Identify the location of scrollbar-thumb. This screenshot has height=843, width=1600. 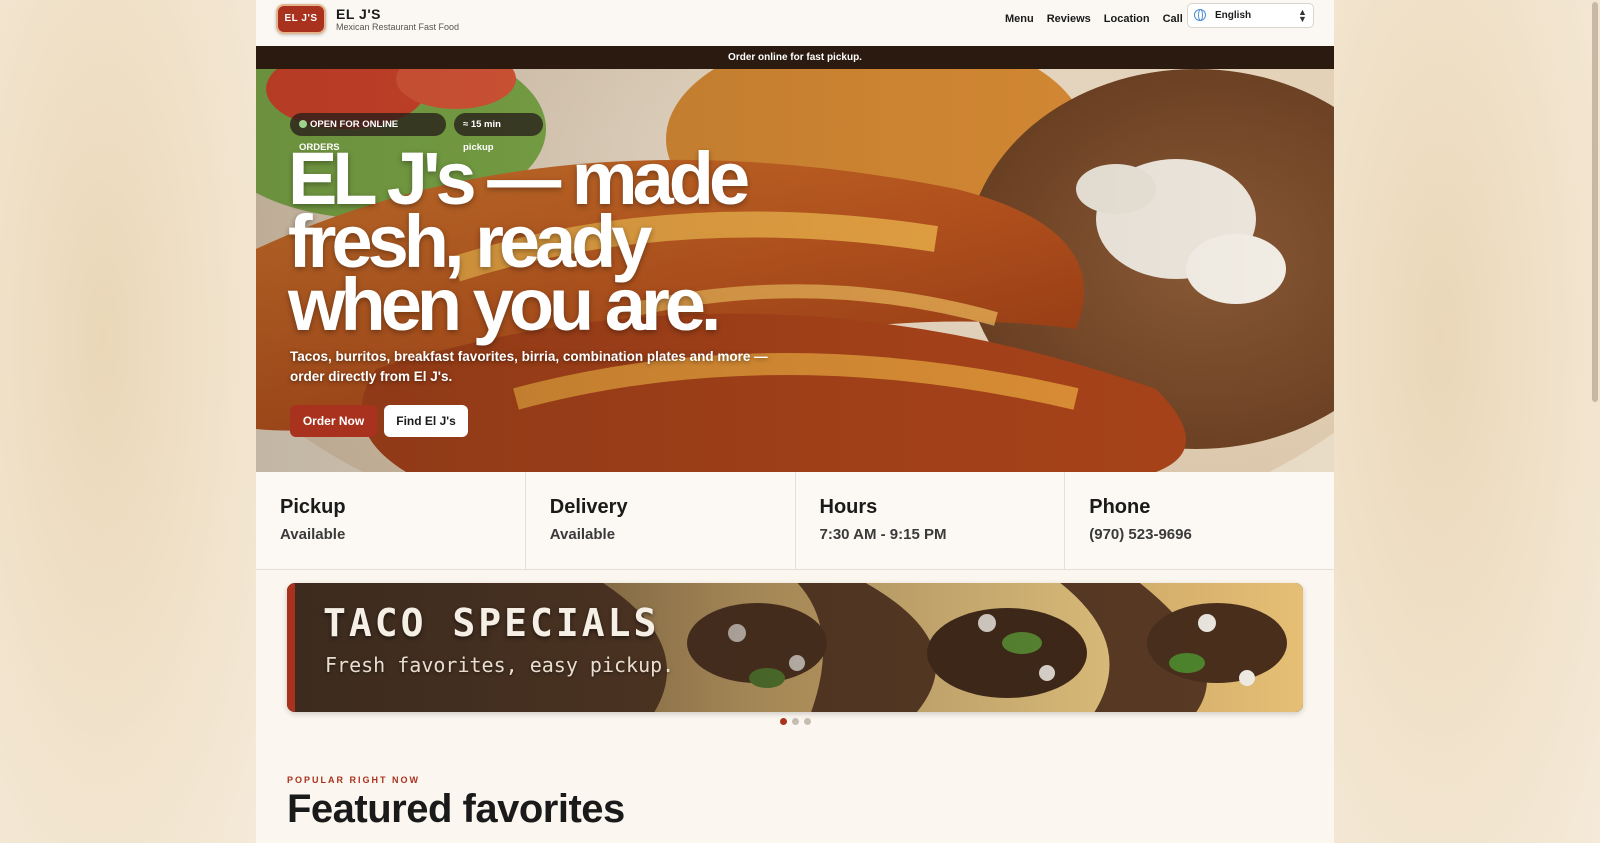
(1595, 202).